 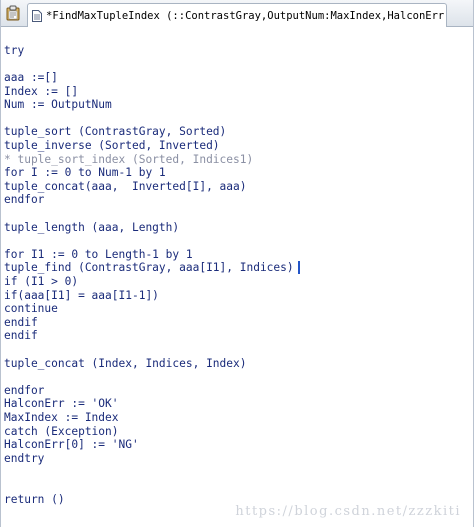 I want to click on code-line: try, so click(x=14, y=51).